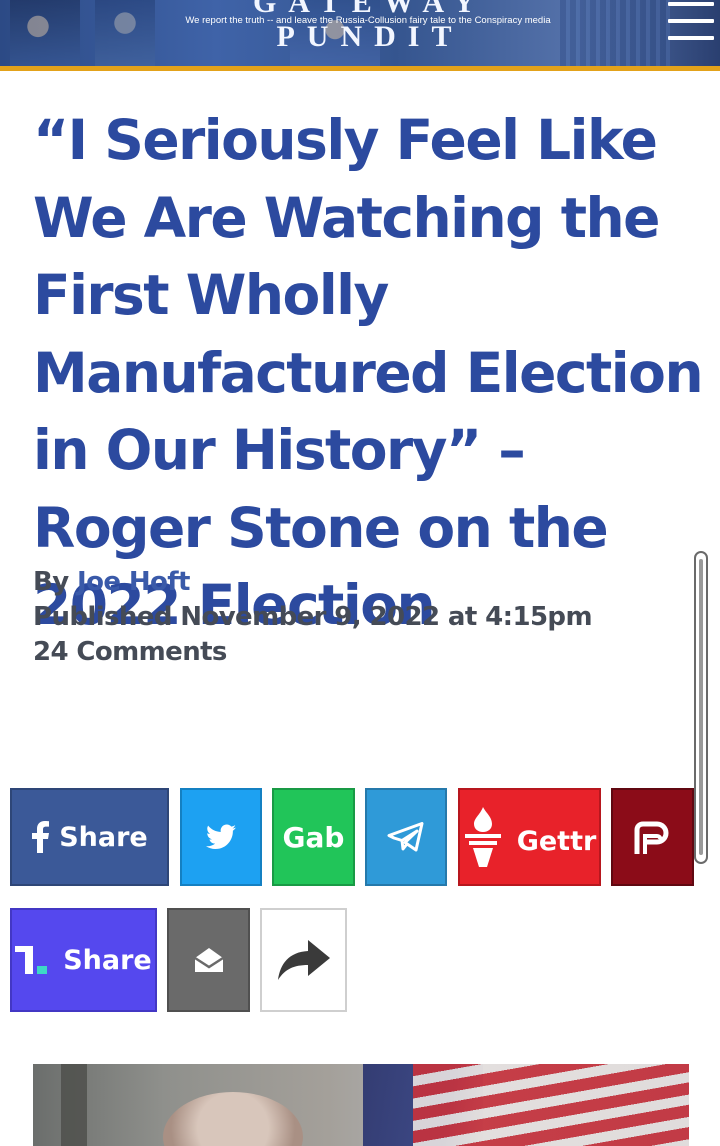  I want to click on comments-count-link: 24 Comments, so click(130, 652).